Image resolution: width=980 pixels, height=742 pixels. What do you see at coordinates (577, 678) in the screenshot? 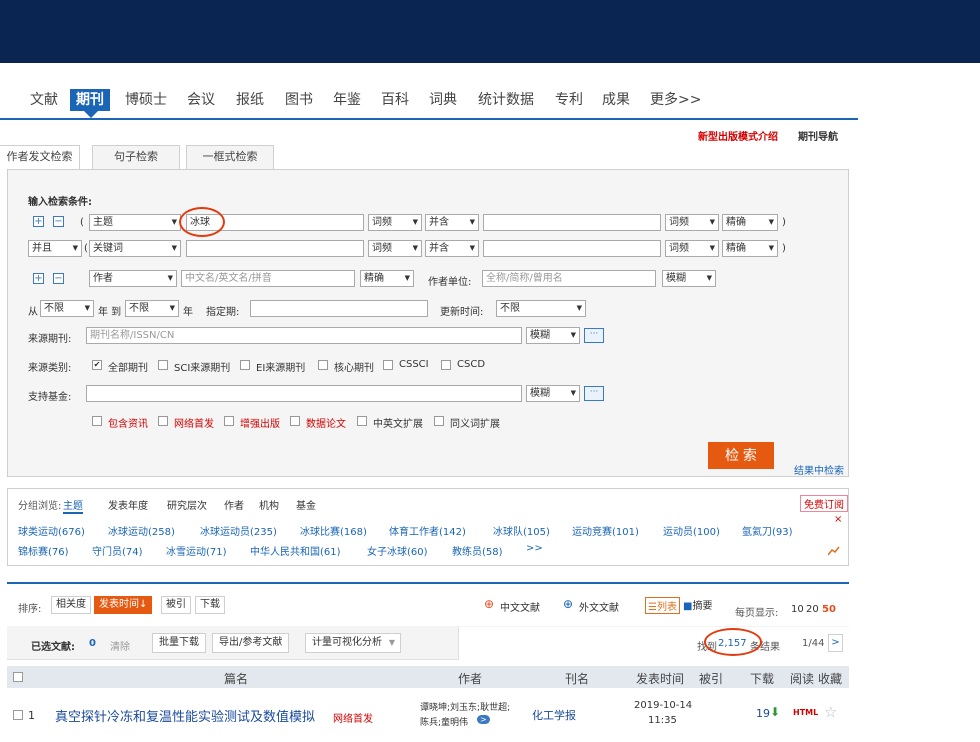
I see `col-journal: 刊名` at bounding box center [577, 678].